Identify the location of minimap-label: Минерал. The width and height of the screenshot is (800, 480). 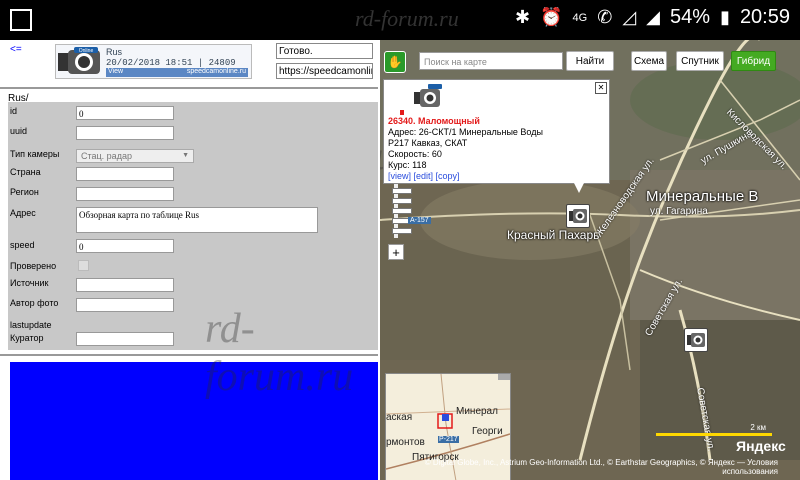
(477, 411).